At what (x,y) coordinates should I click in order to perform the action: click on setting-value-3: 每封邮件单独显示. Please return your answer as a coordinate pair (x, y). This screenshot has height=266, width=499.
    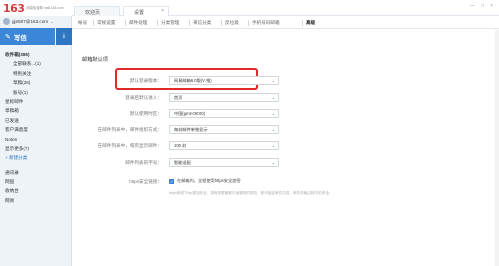
    Looking at the image, I should click on (191, 129).